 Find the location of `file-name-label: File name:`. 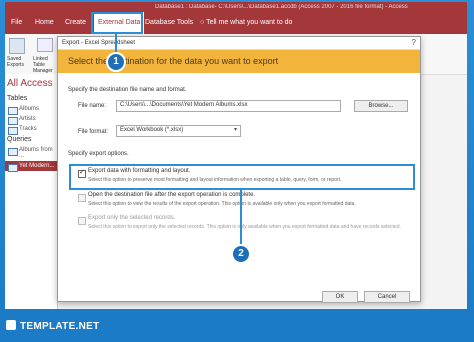

file-name-label: File name: is located at coordinates (92, 106).